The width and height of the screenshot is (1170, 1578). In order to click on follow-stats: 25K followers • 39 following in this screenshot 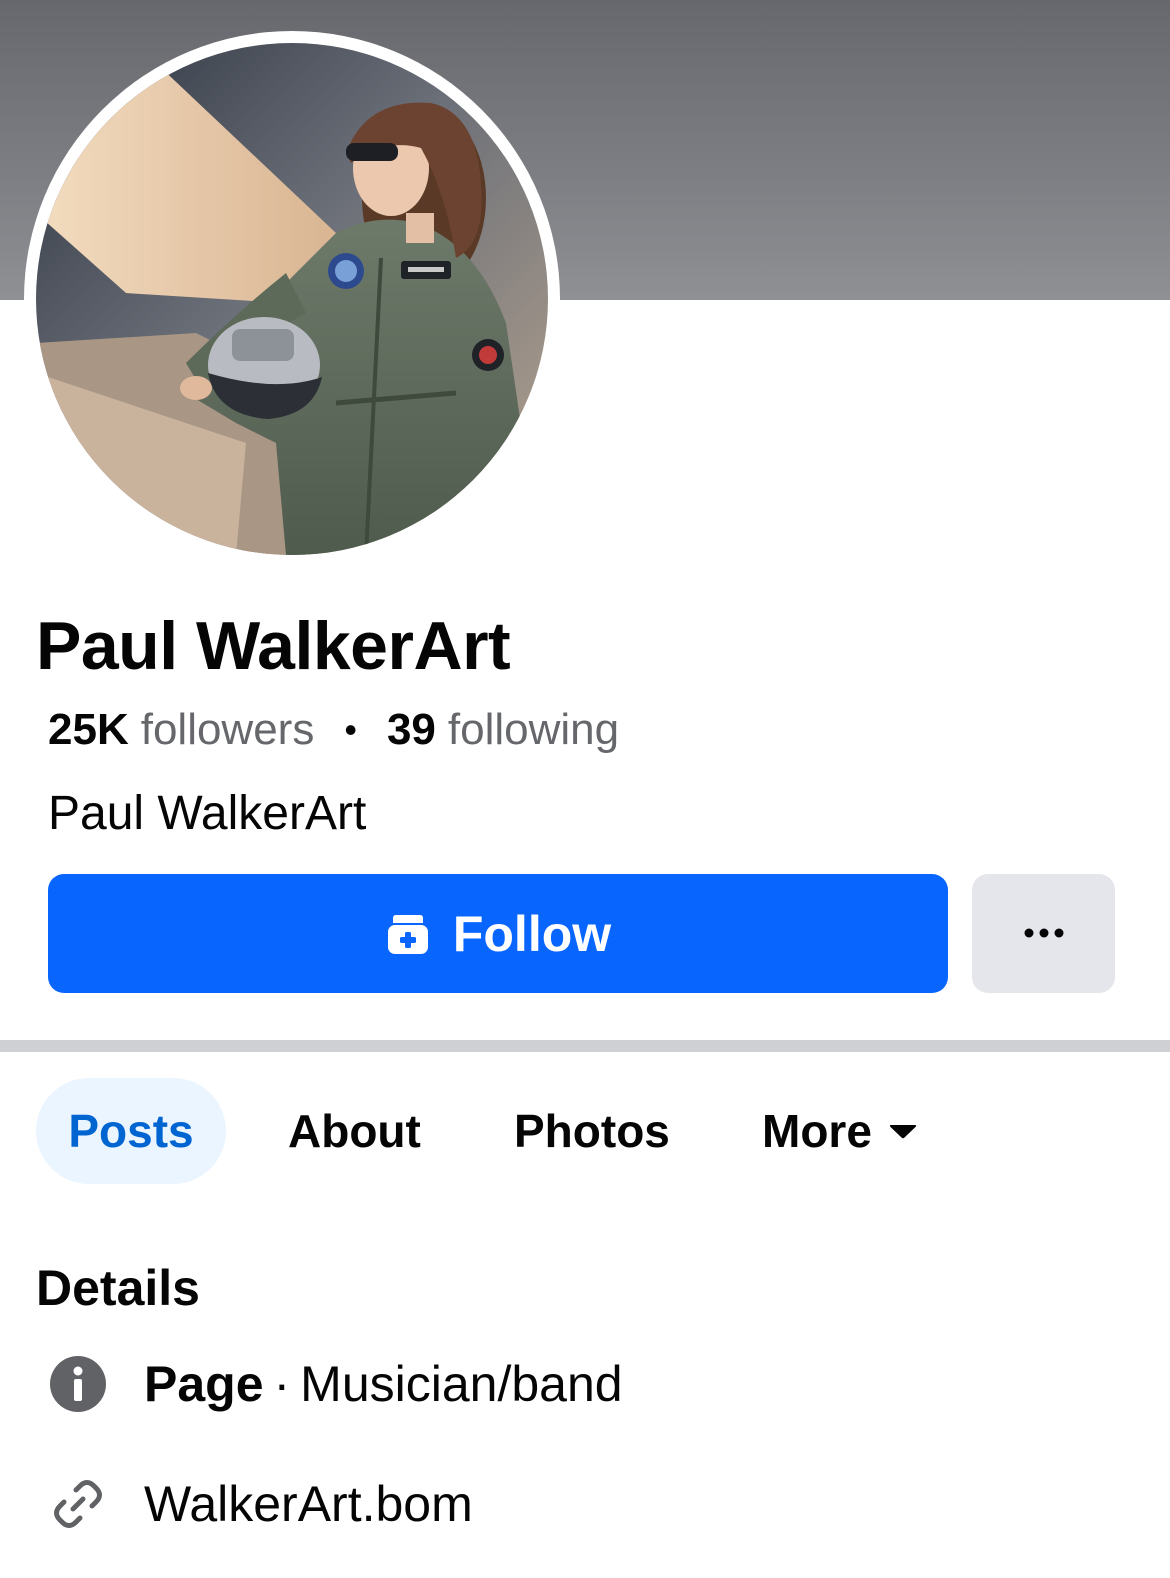, I will do `click(333, 730)`.